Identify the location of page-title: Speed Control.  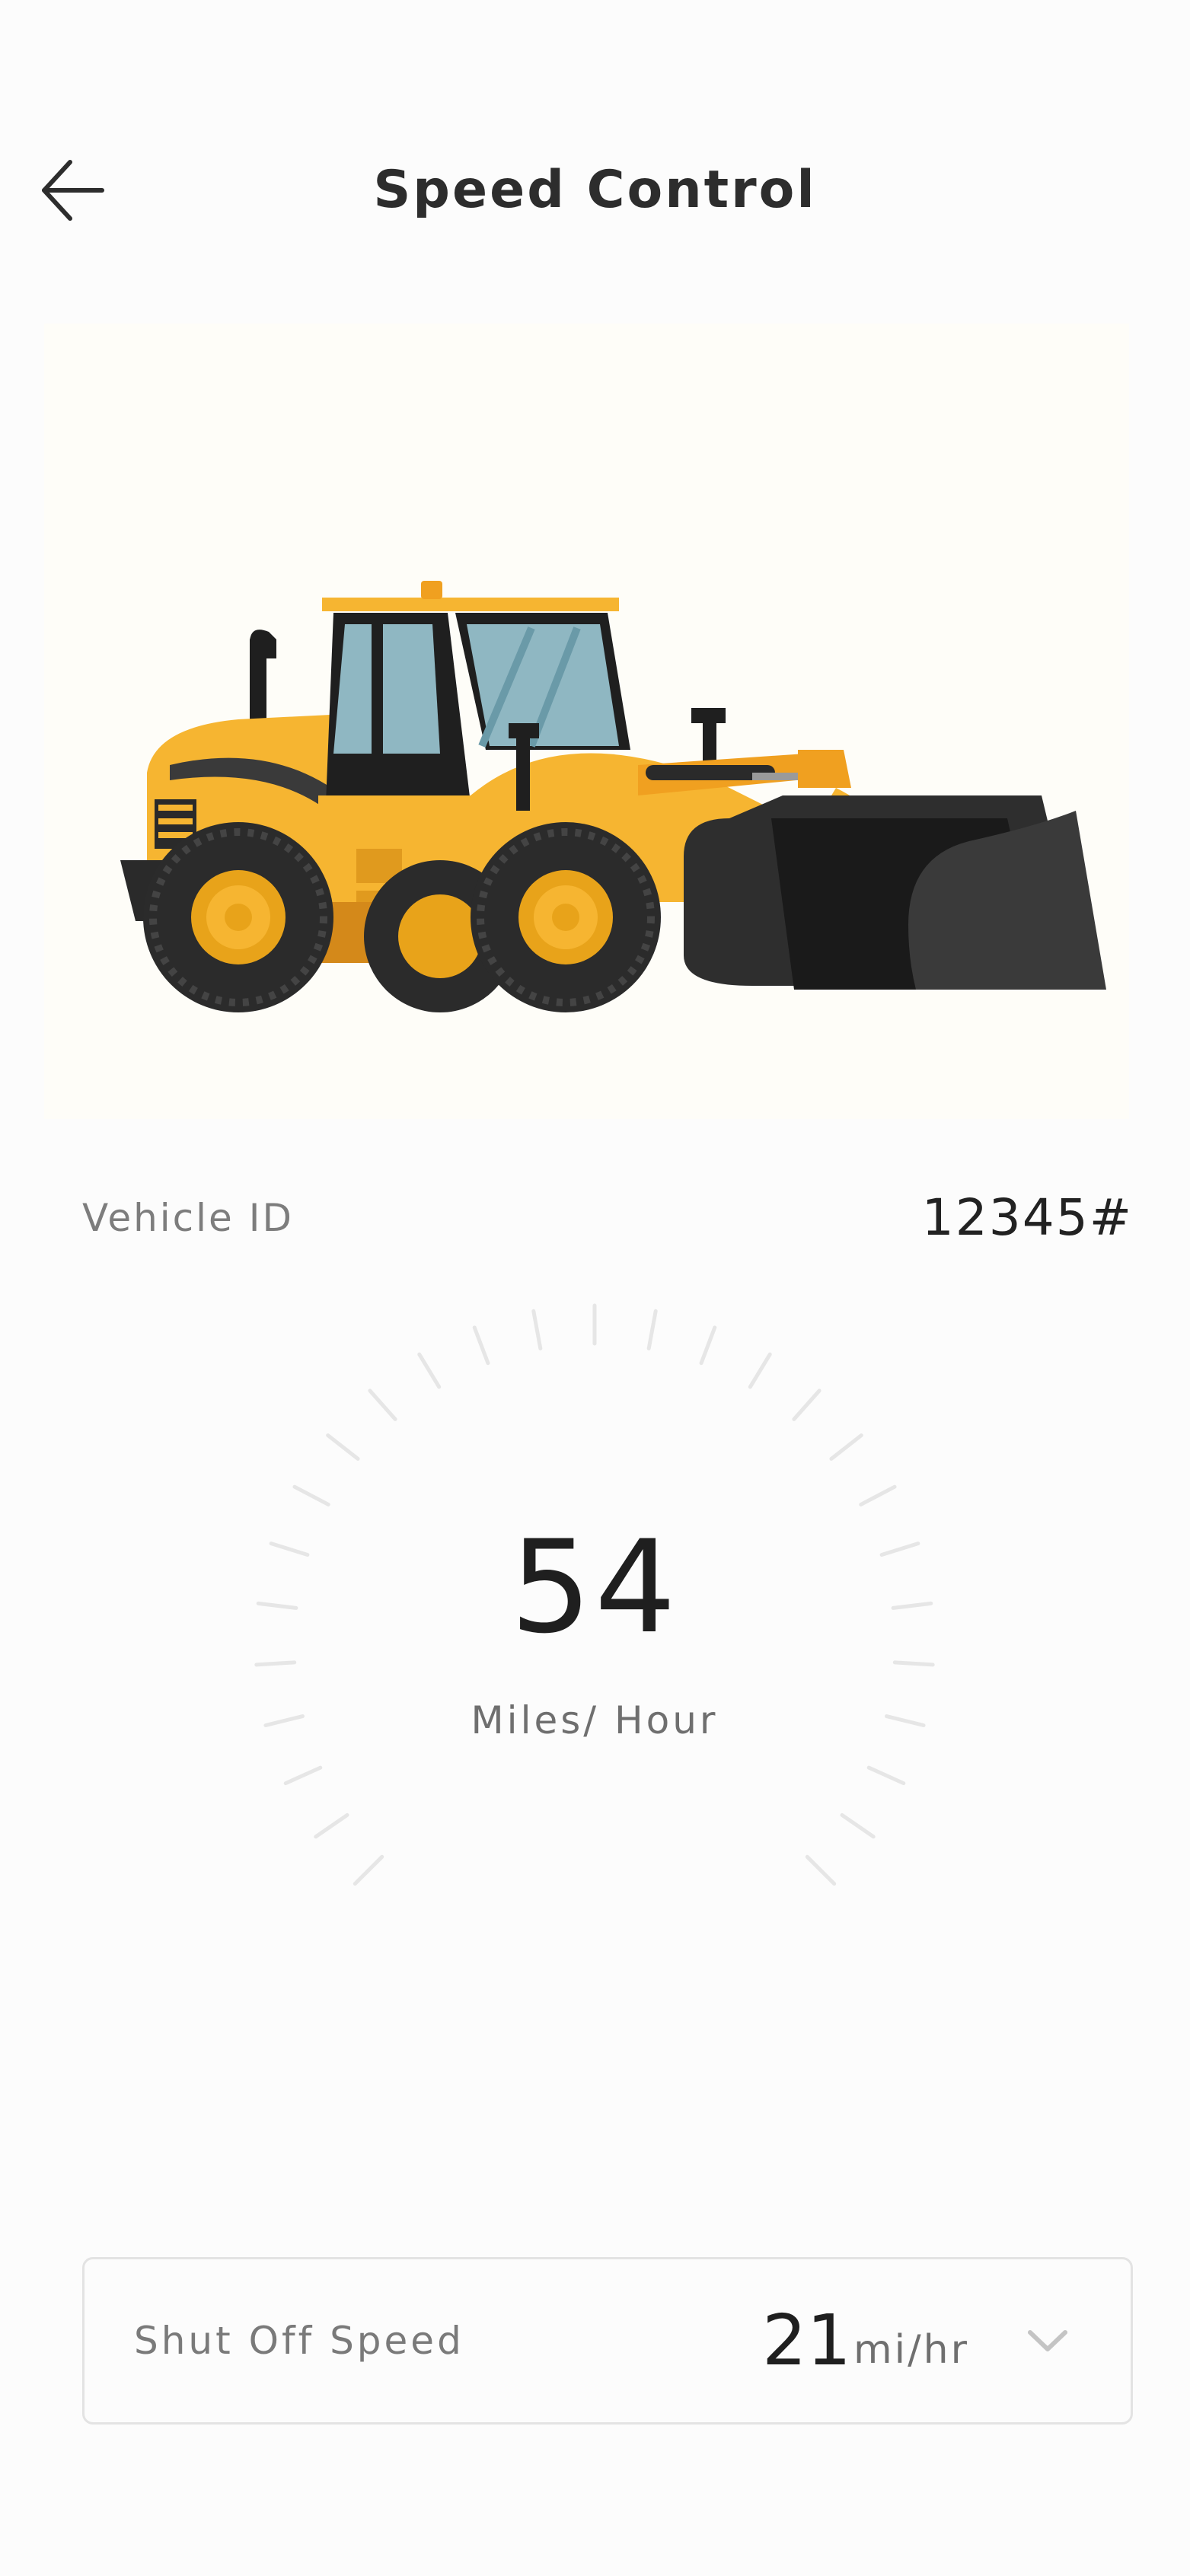
(595, 190).